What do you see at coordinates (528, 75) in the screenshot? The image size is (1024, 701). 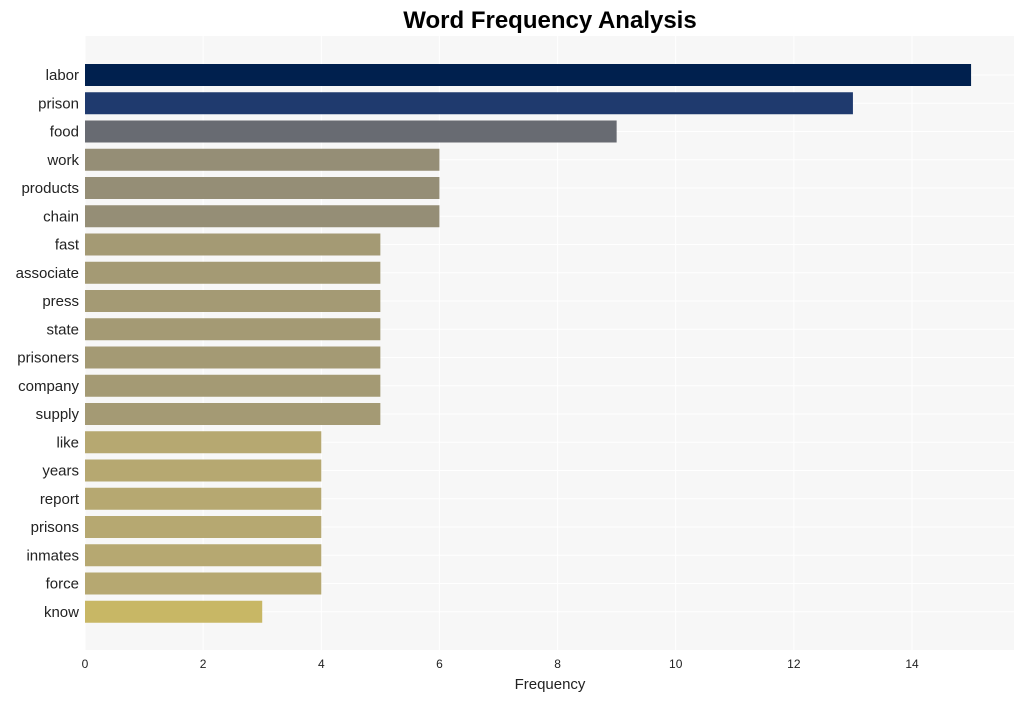 I see `bar-labor` at bounding box center [528, 75].